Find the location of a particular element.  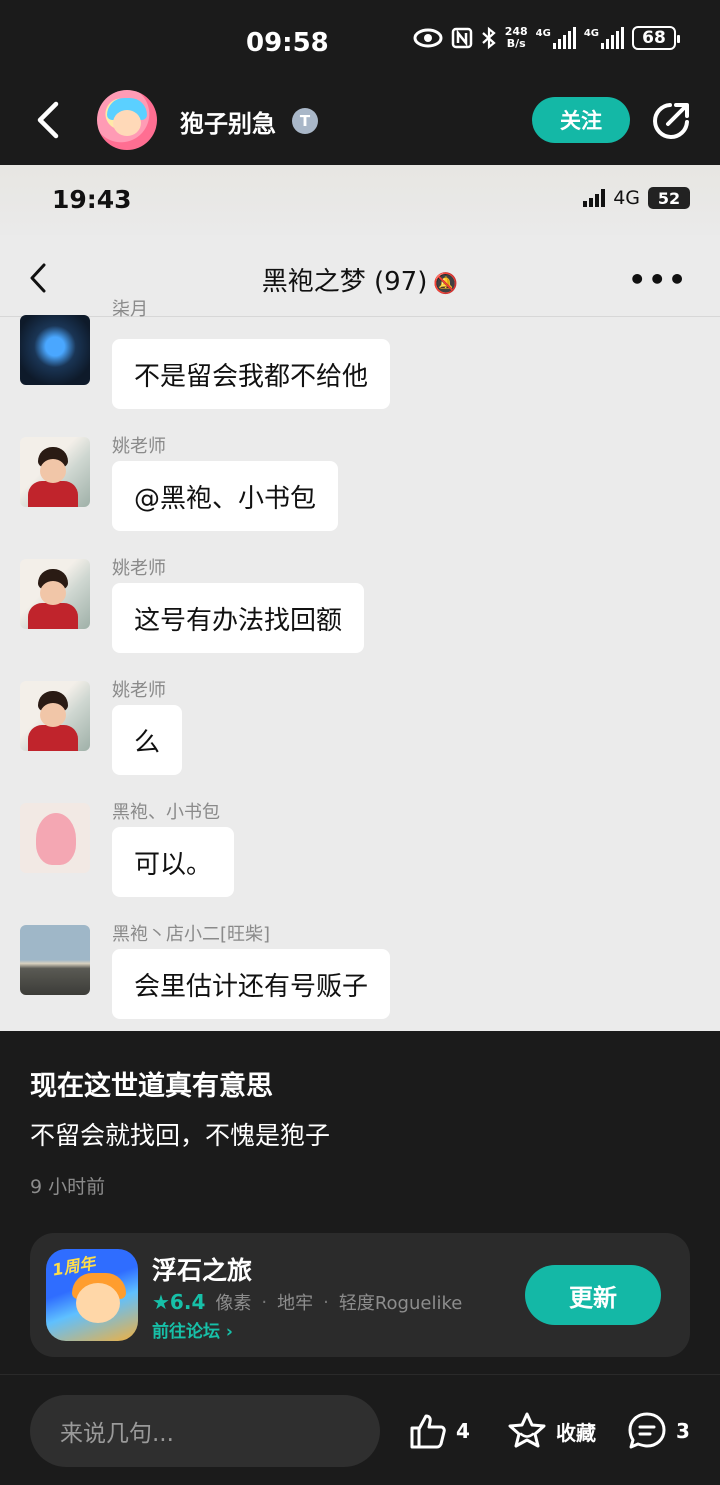

chat-message: 黑袍、小书包 可以。 is located at coordinates (360, 853).